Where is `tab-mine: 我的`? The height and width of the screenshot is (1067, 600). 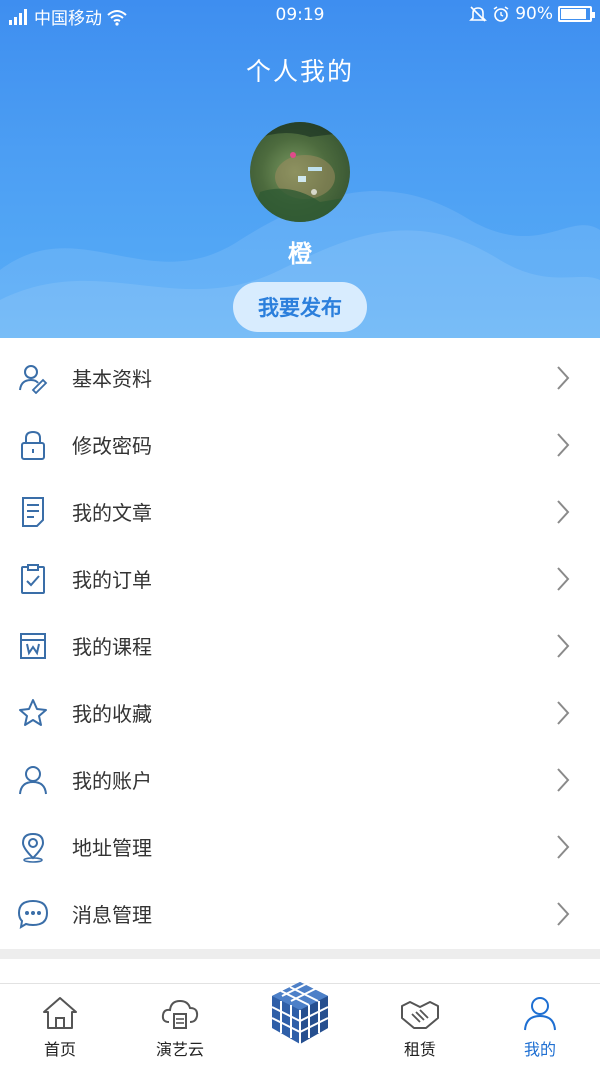 tab-mine: 我的 is located at coordinates (540, 1025).